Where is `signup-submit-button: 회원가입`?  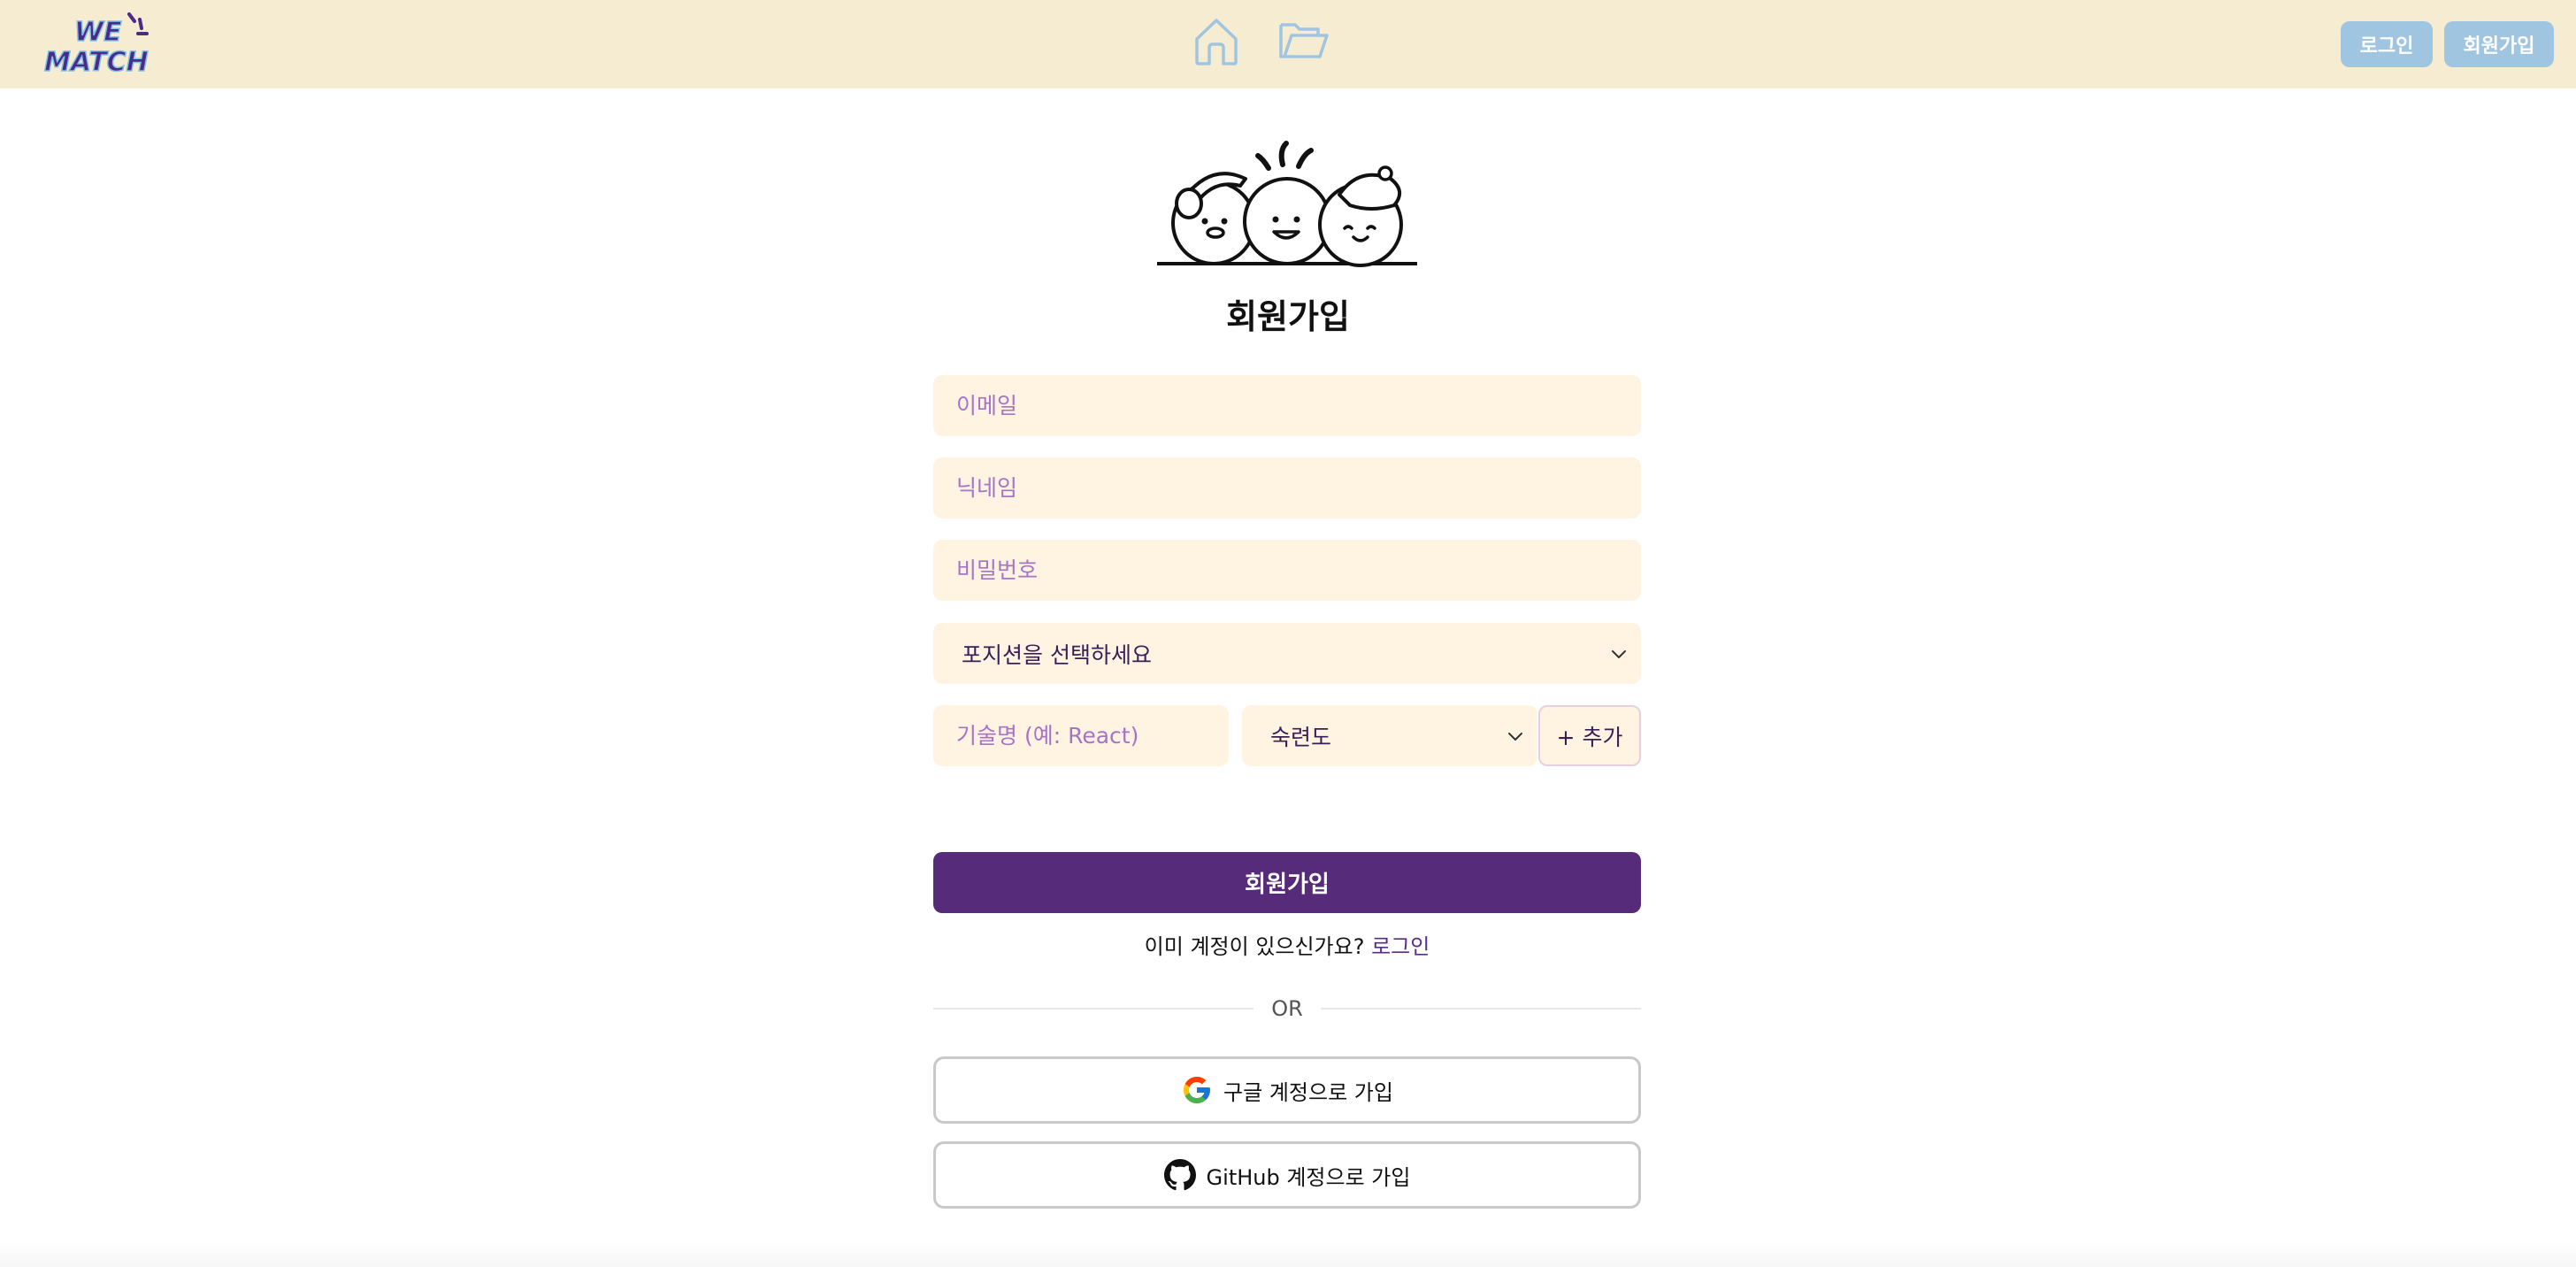
signup-submit-button: 회원가입 is located at coordinates (1287, 882).